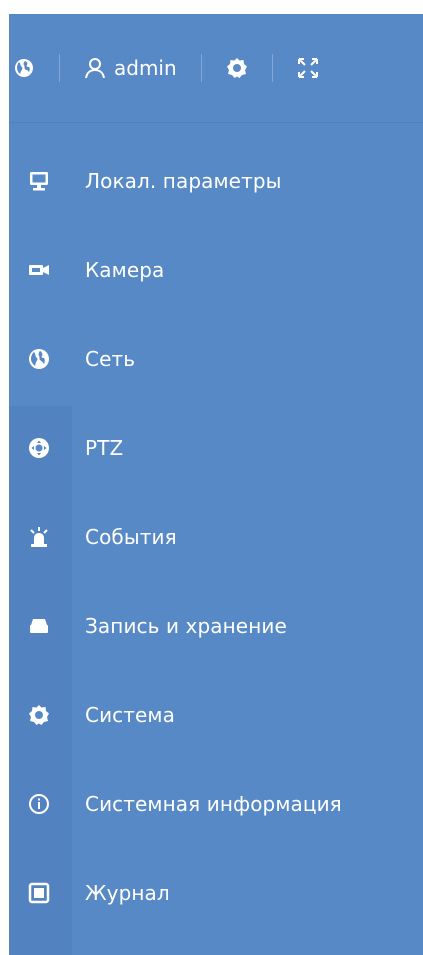 The height and width of the screenshot is (955, 423). I want to click on monitor-icon, so click(39, 181).